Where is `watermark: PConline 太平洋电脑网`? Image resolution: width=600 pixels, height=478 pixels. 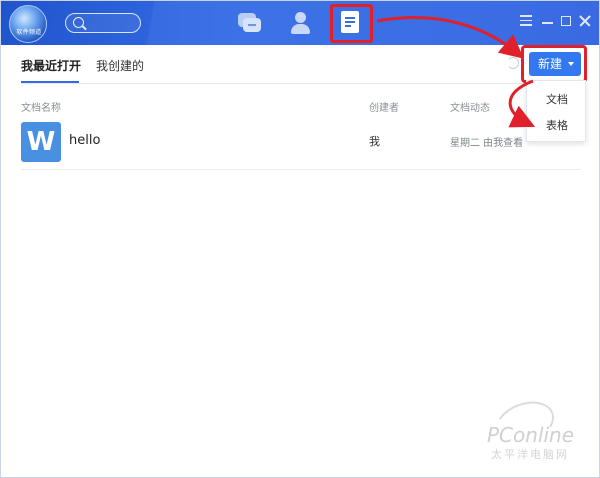
watermark: PConline 太平洋电脑网 is located at coordinates (529, 429).